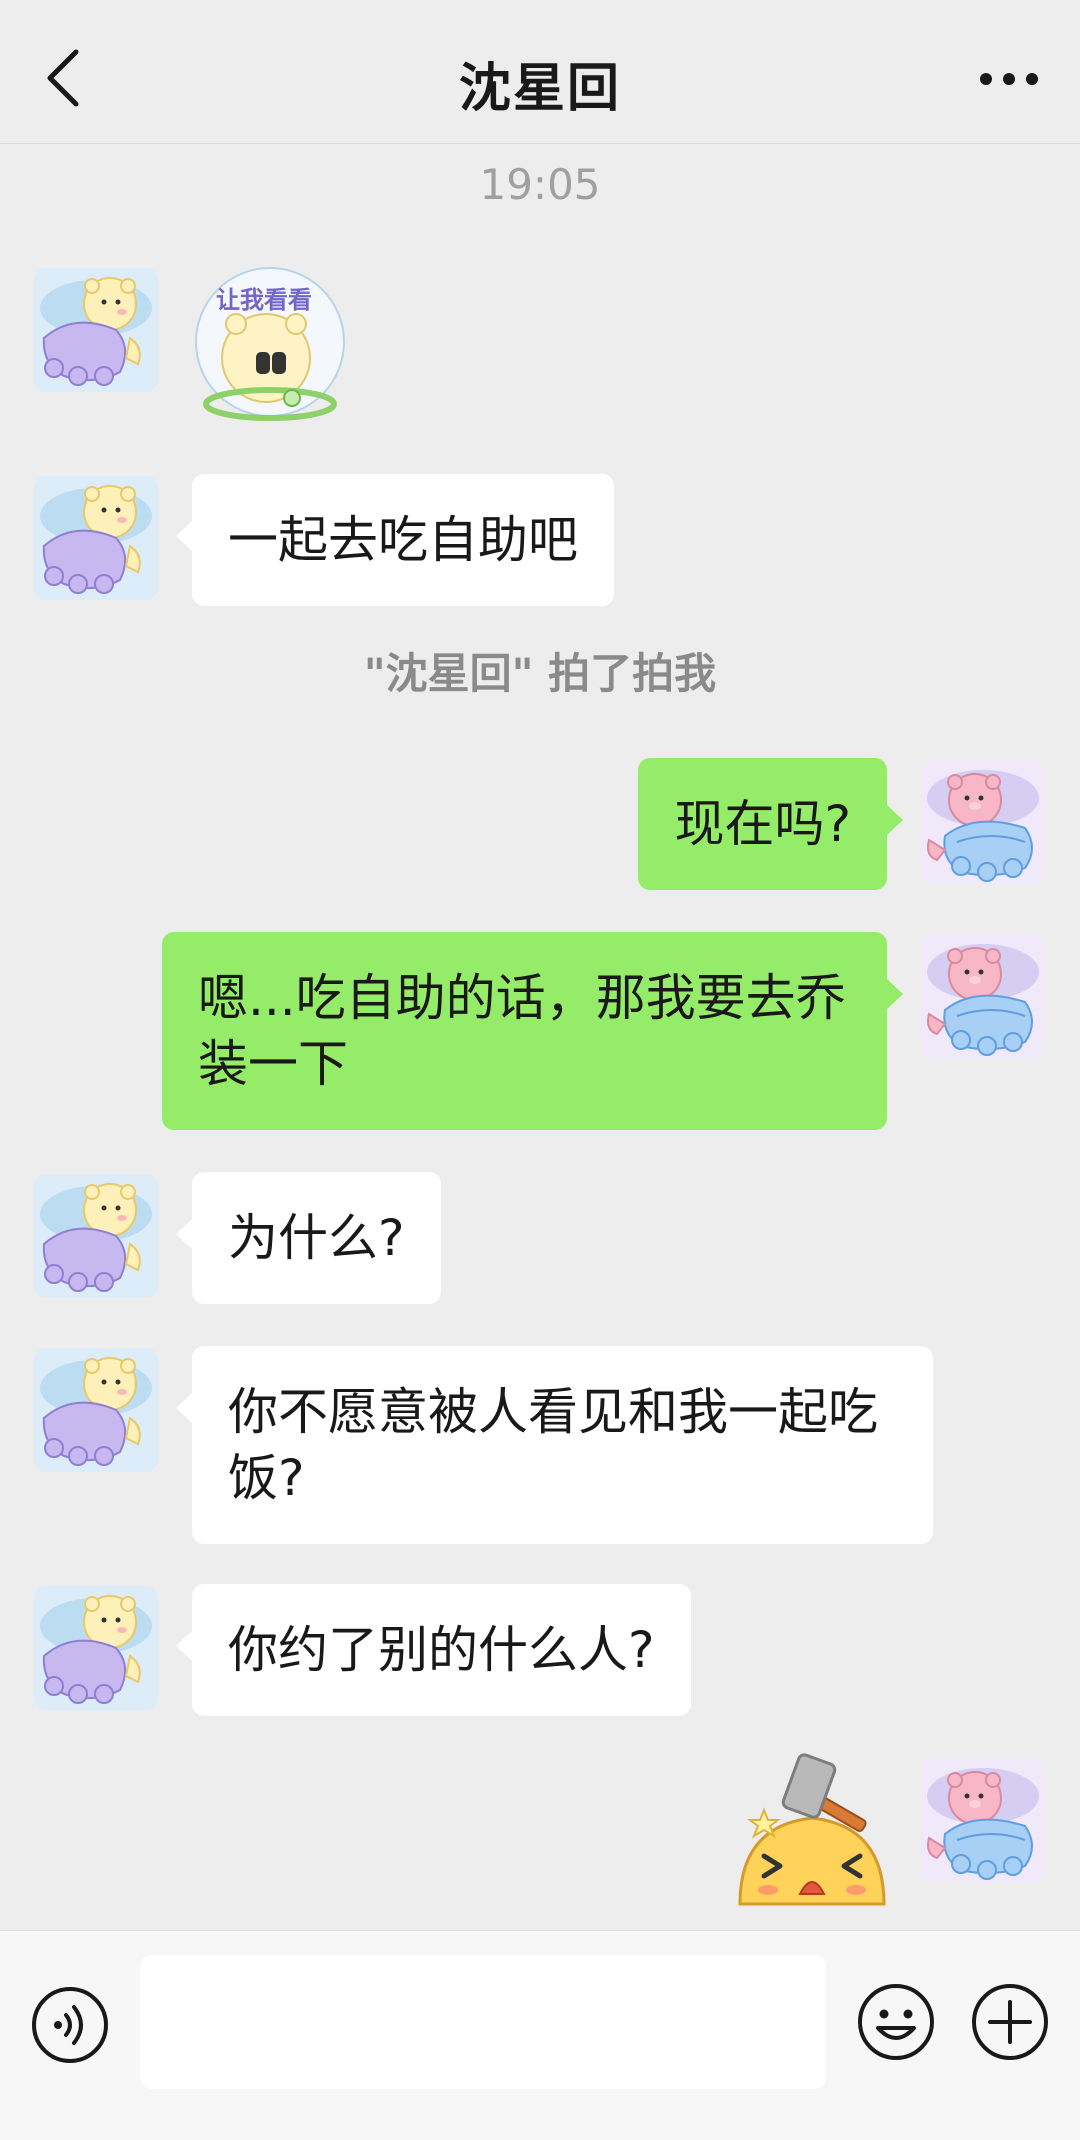  I want to click on message-text: 你不愿意被人看见和我一起吃饭?, so click(553, 1445).